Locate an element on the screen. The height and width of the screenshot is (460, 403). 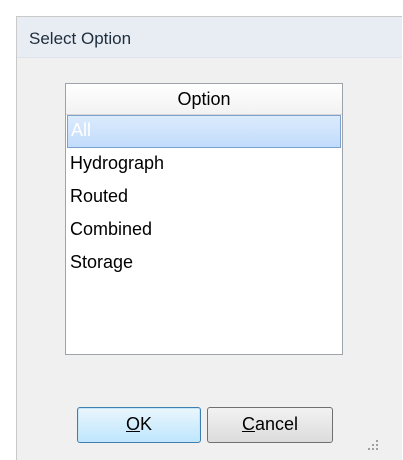
ok-button-label: K is located at coordinates (146, 424).